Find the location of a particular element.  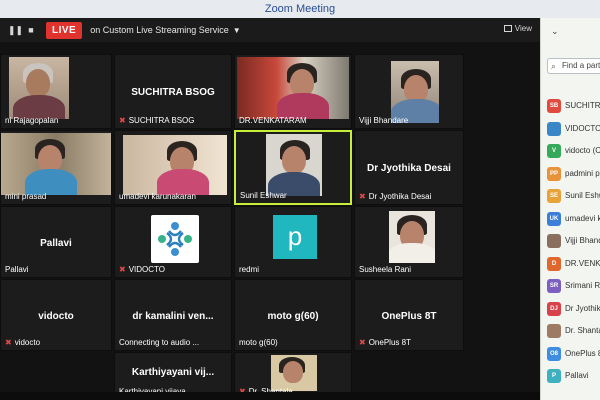

avatar: SR is located at coordinates (554, 286).